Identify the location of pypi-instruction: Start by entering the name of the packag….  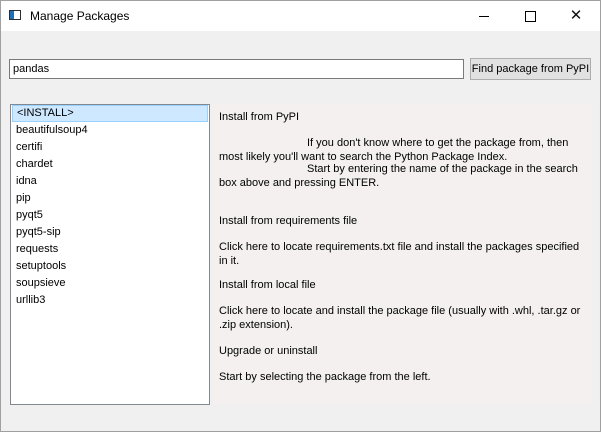
(398, 176).